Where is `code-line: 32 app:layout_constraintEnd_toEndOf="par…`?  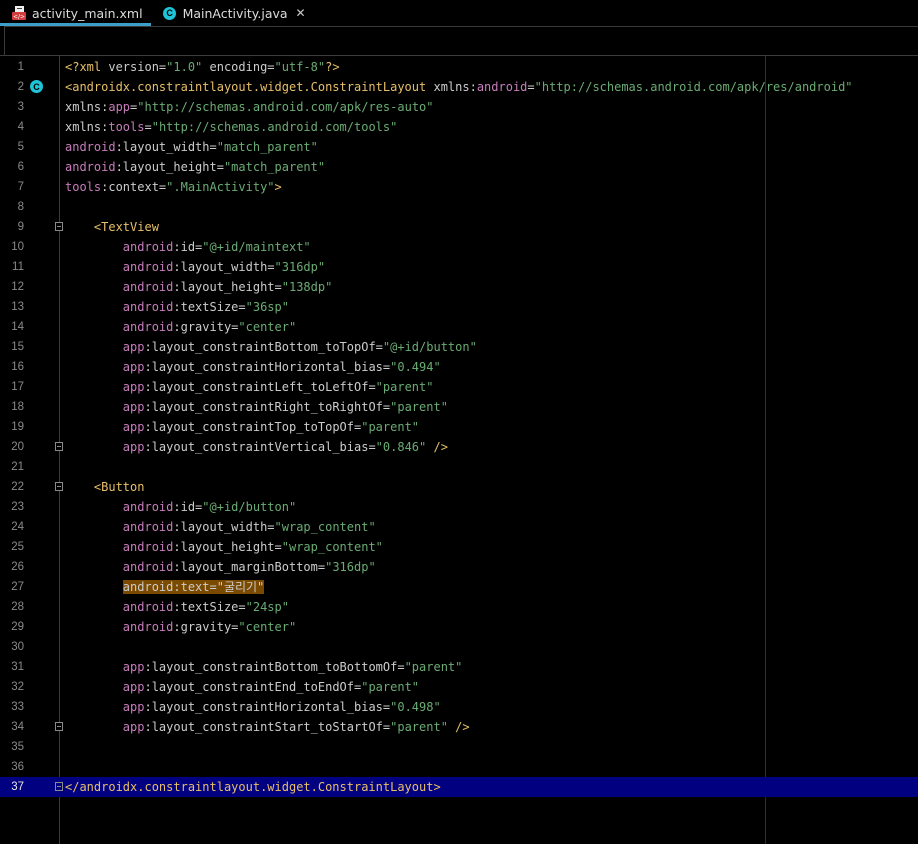 code-line: 32 app:layout_constraintEnd_toEndOf="par… is located at coordinates (459, 687).